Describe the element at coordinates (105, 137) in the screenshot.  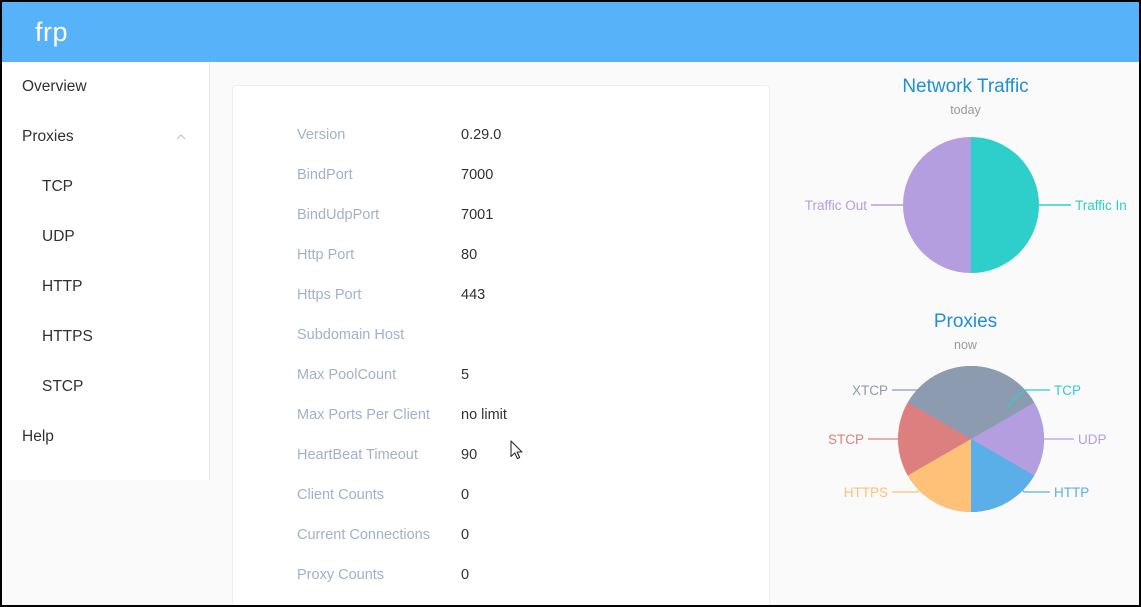
I see `sidebar-item-proxies: Proxies` at that location.